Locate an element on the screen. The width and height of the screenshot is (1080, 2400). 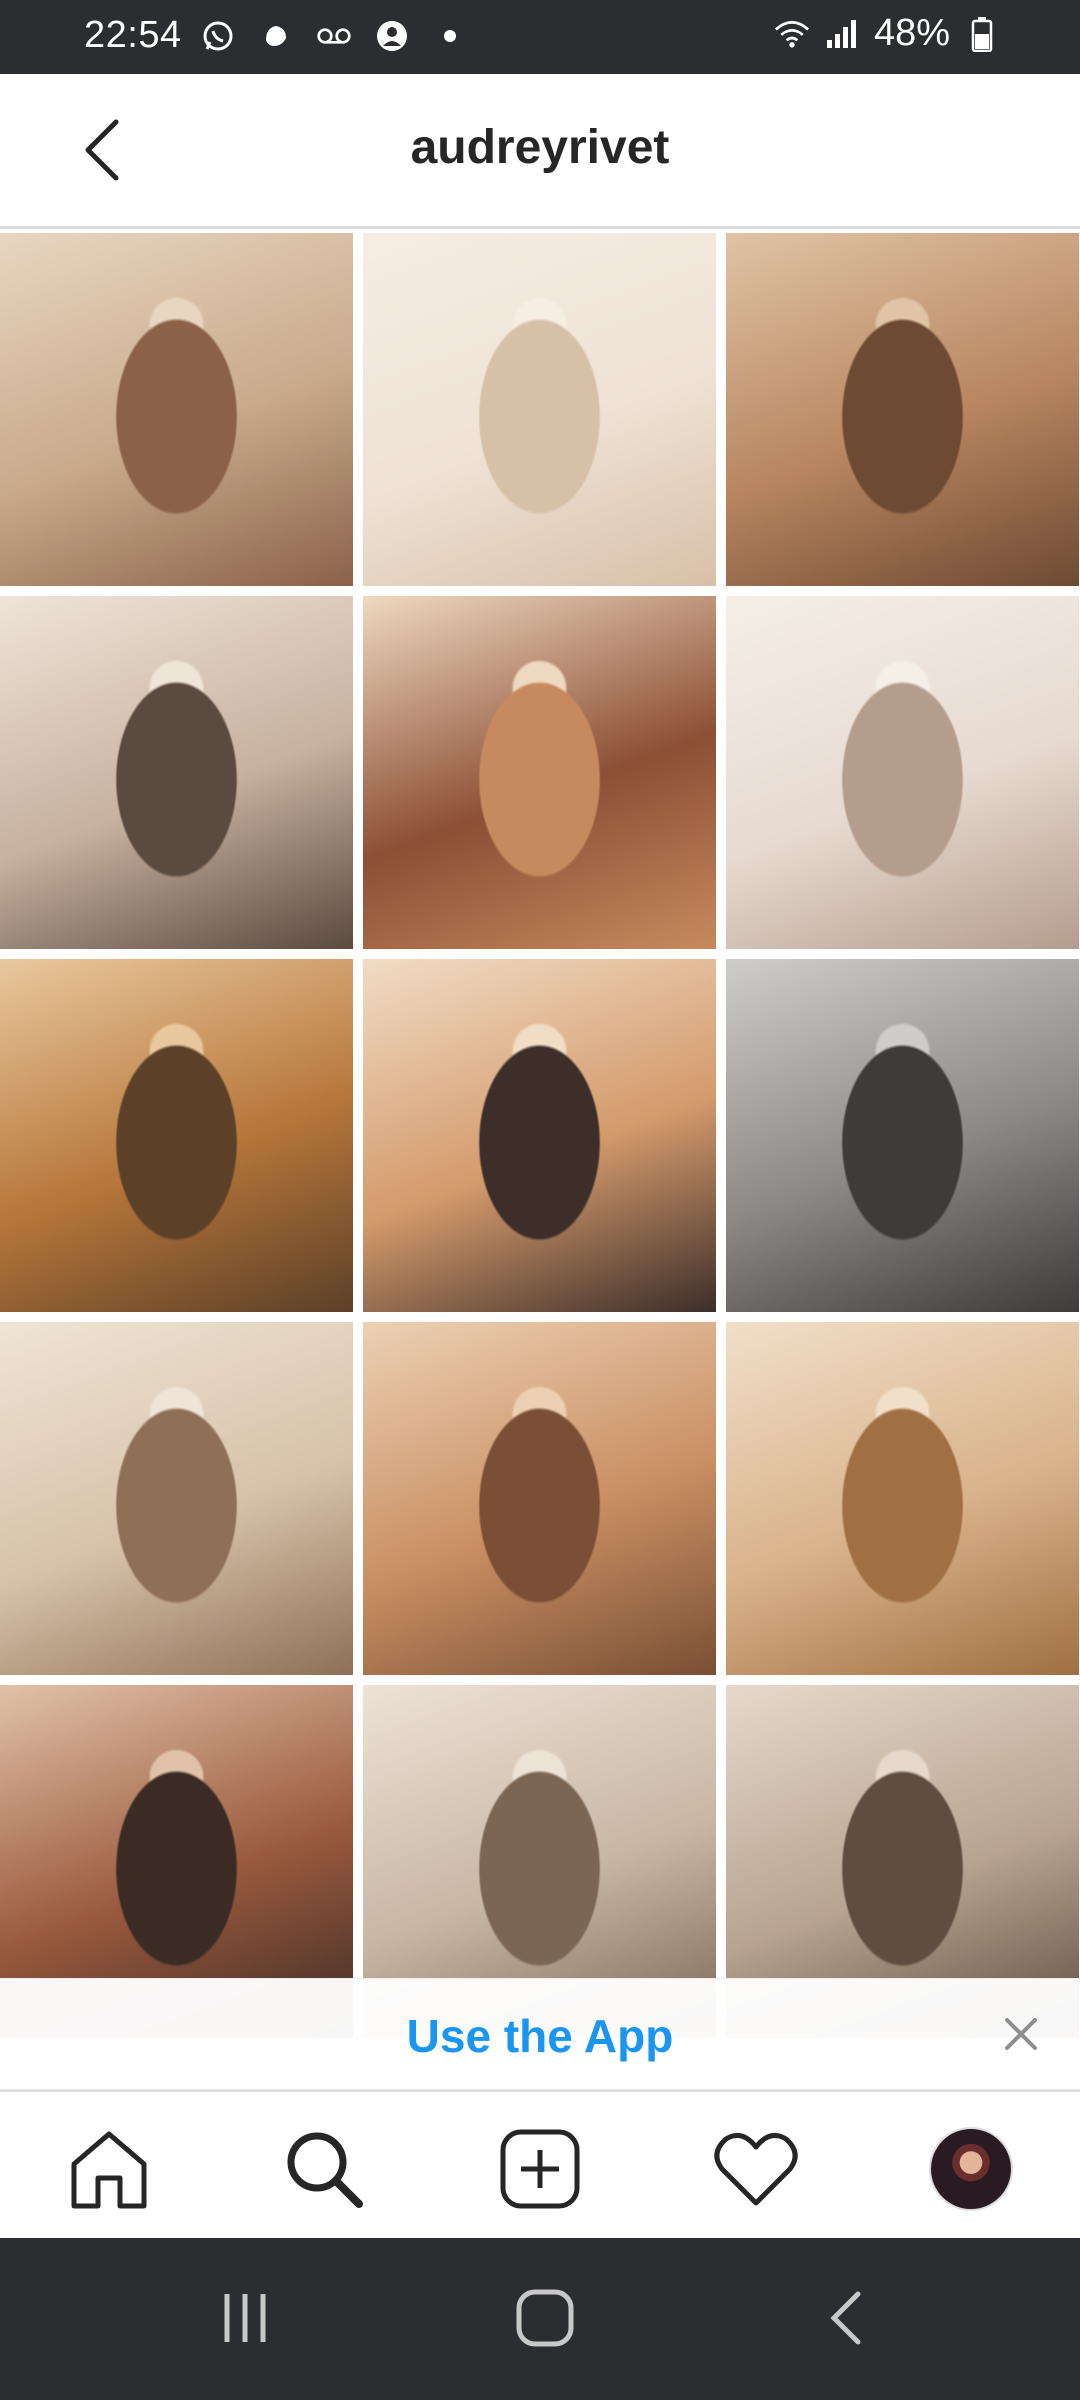
status-bar: 22:54 48% is located at coordinates (540, 37).